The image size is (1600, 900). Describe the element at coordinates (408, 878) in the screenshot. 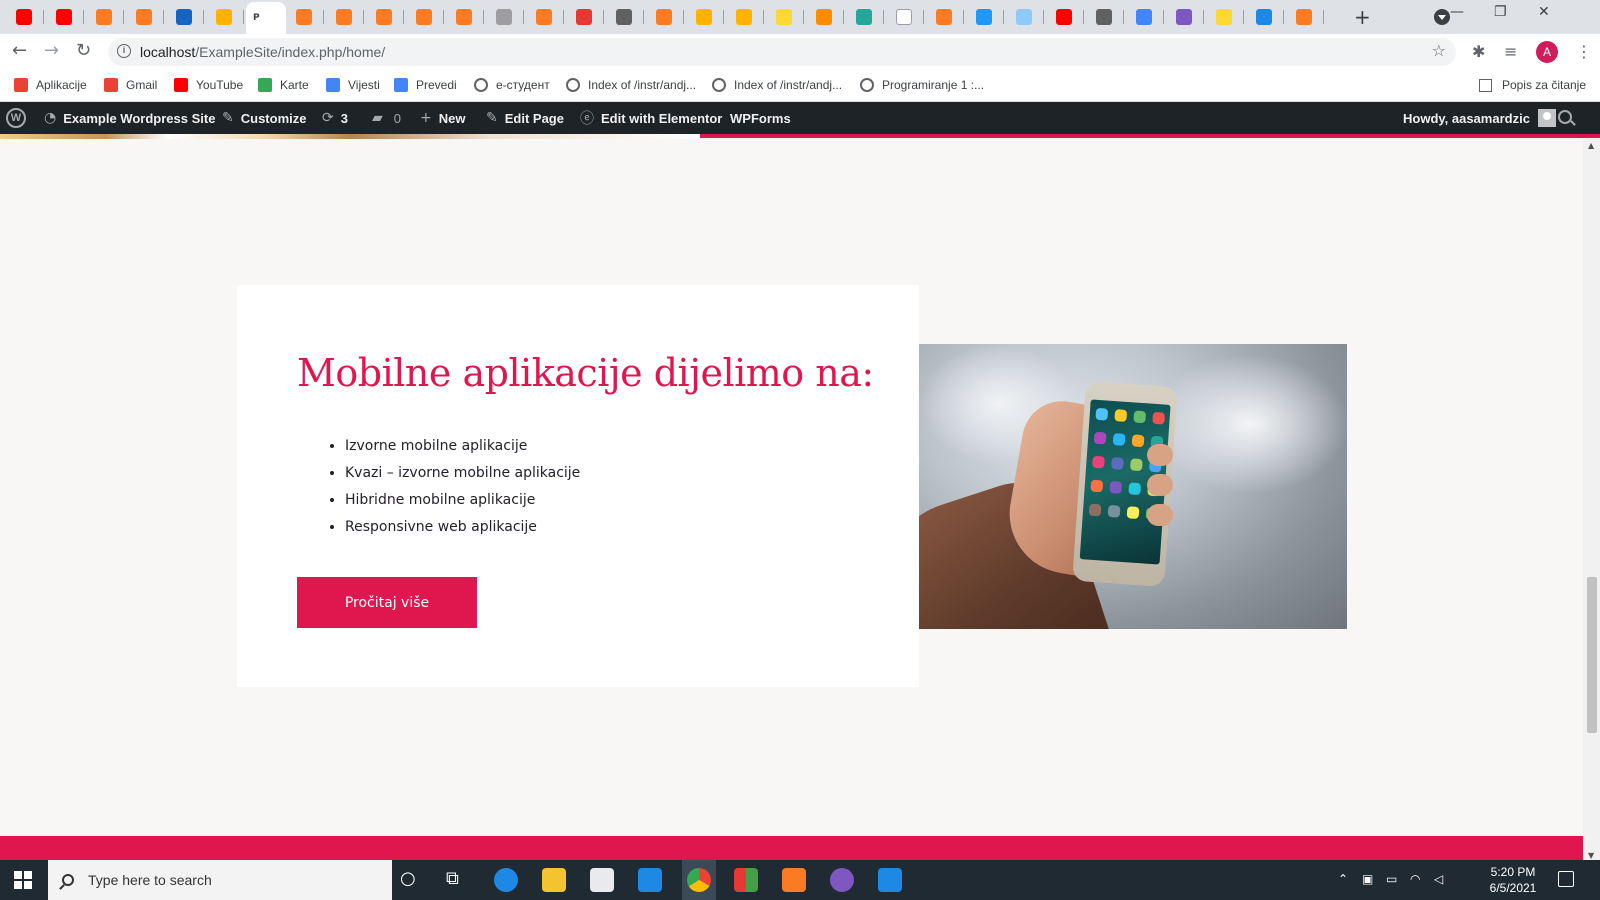

I see `cortana-icon: ○` at that location.